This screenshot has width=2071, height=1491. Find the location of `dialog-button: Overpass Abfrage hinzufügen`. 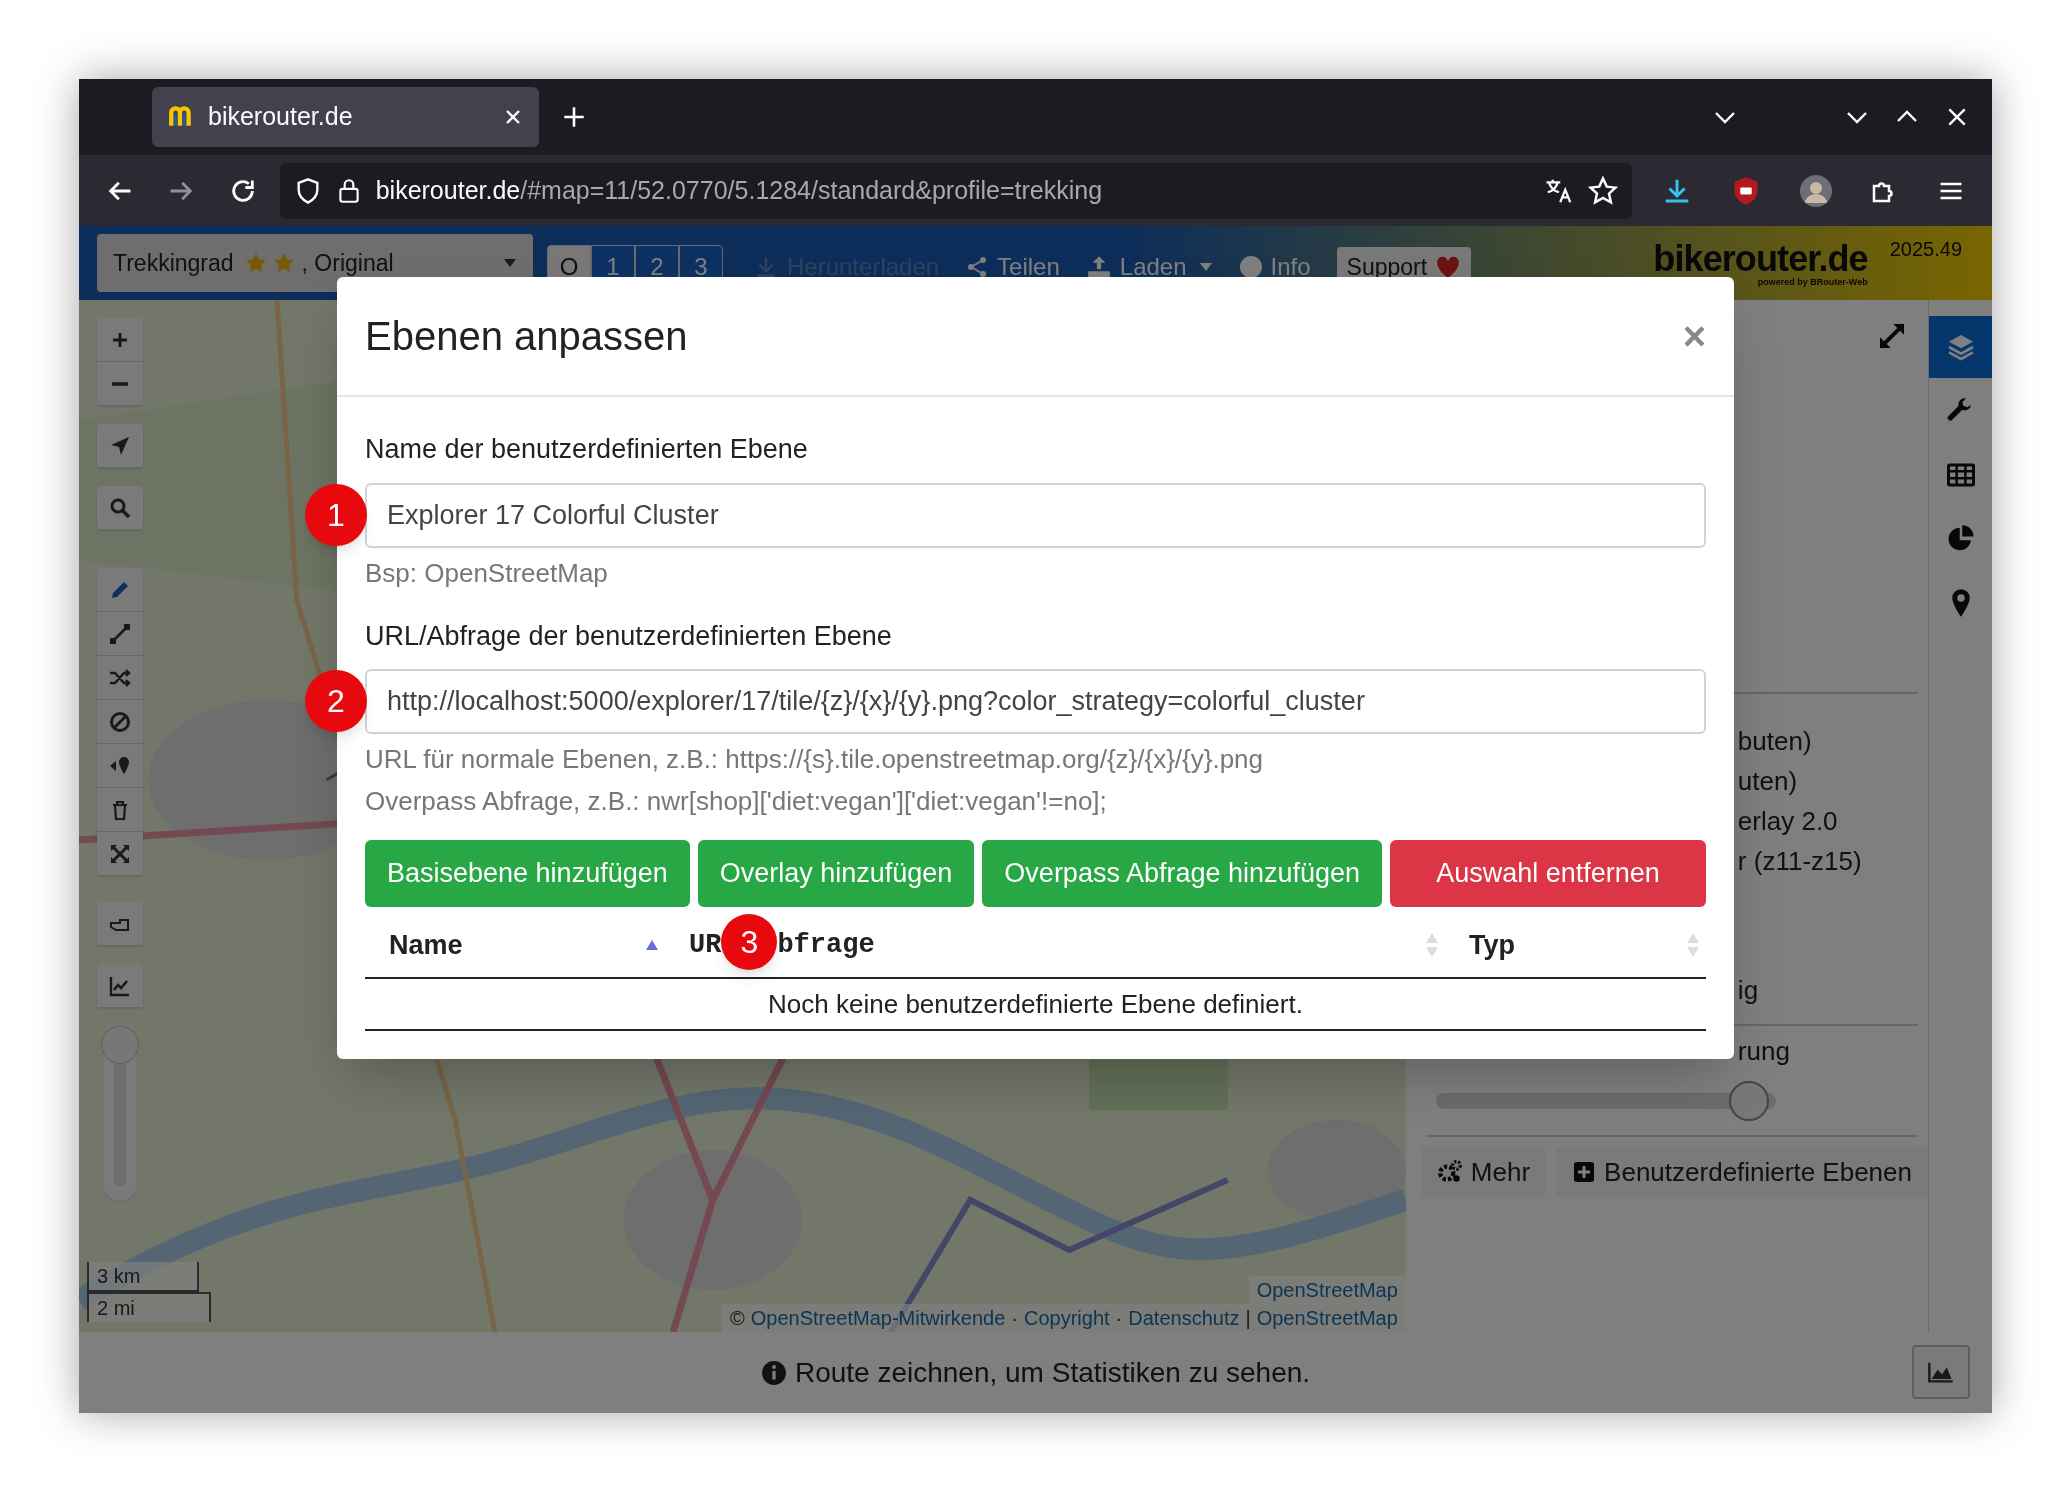

dialog-button: Overpass Abfrage hinzufügen is located at coordinates (1182, 873).